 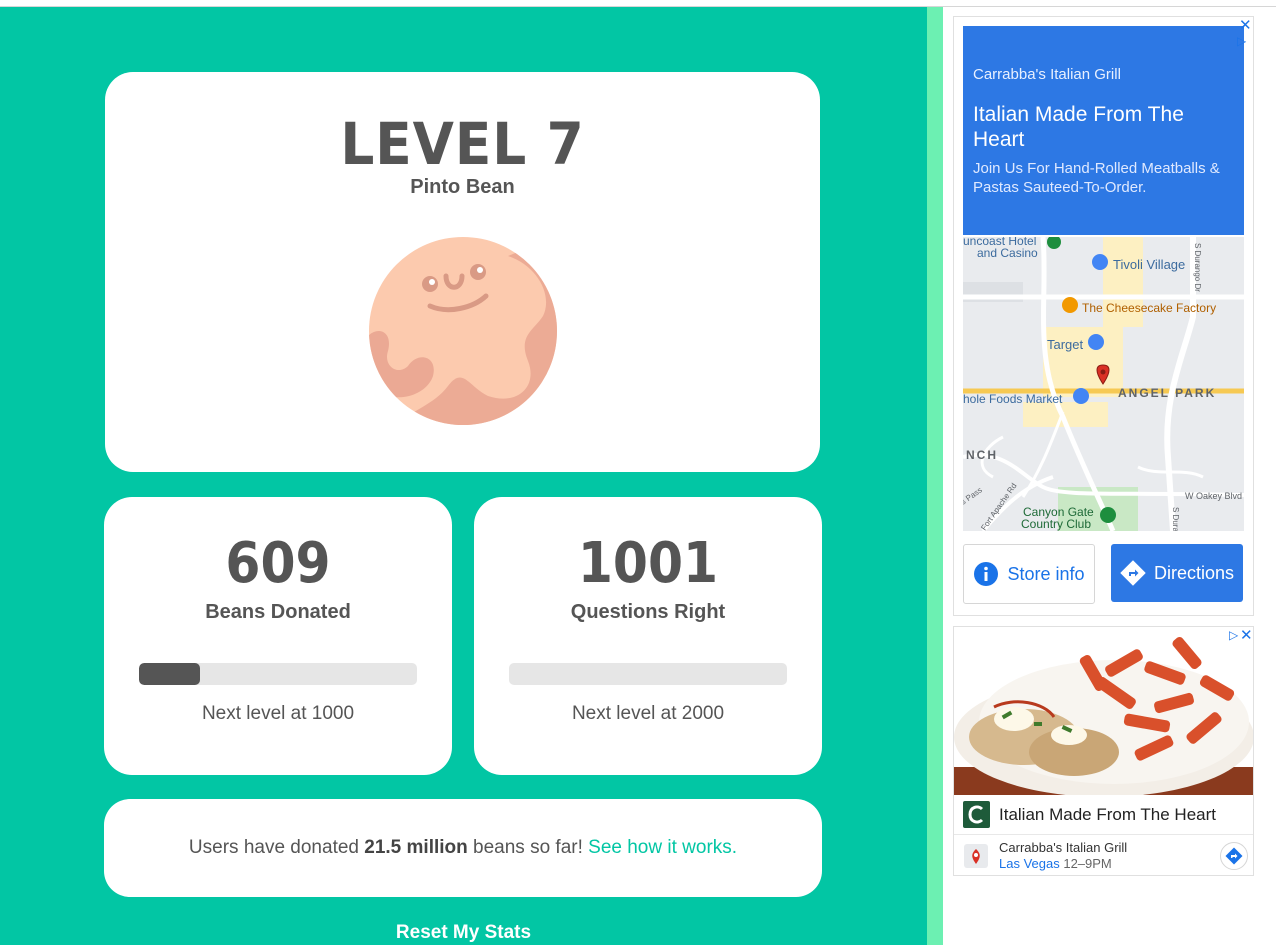 What do you see at coordinates (278, 713) in the screenshot?
I see `beans-next-level: Next level at 1000` at bounding box center [278, 713].